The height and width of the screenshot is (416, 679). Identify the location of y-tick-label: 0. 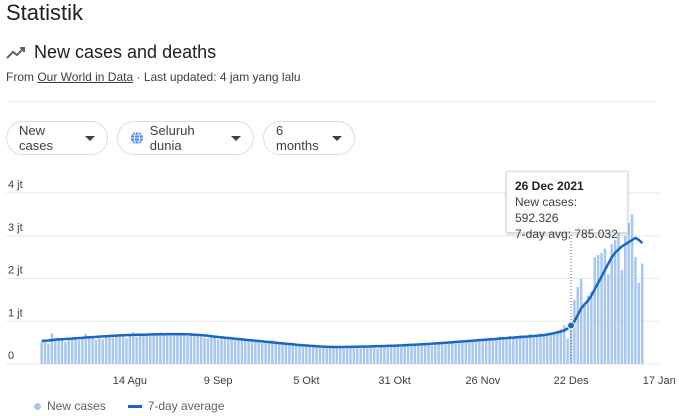
(11, 356).